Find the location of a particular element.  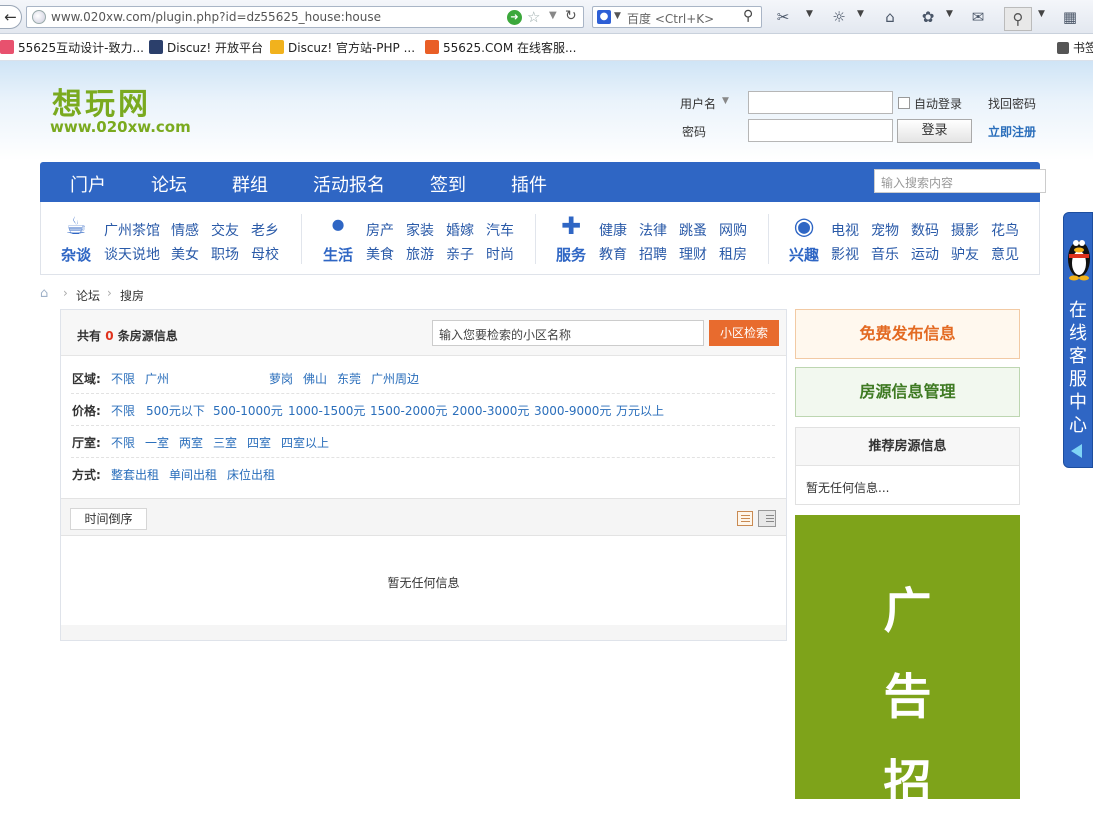

paw-icon: ● is located at coordinates (604, 17).